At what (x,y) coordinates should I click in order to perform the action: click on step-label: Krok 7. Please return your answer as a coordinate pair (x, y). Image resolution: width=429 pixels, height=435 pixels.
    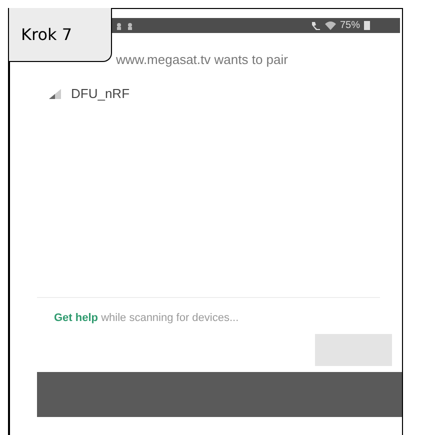
    Looking at the image, I should click on (60, 35).